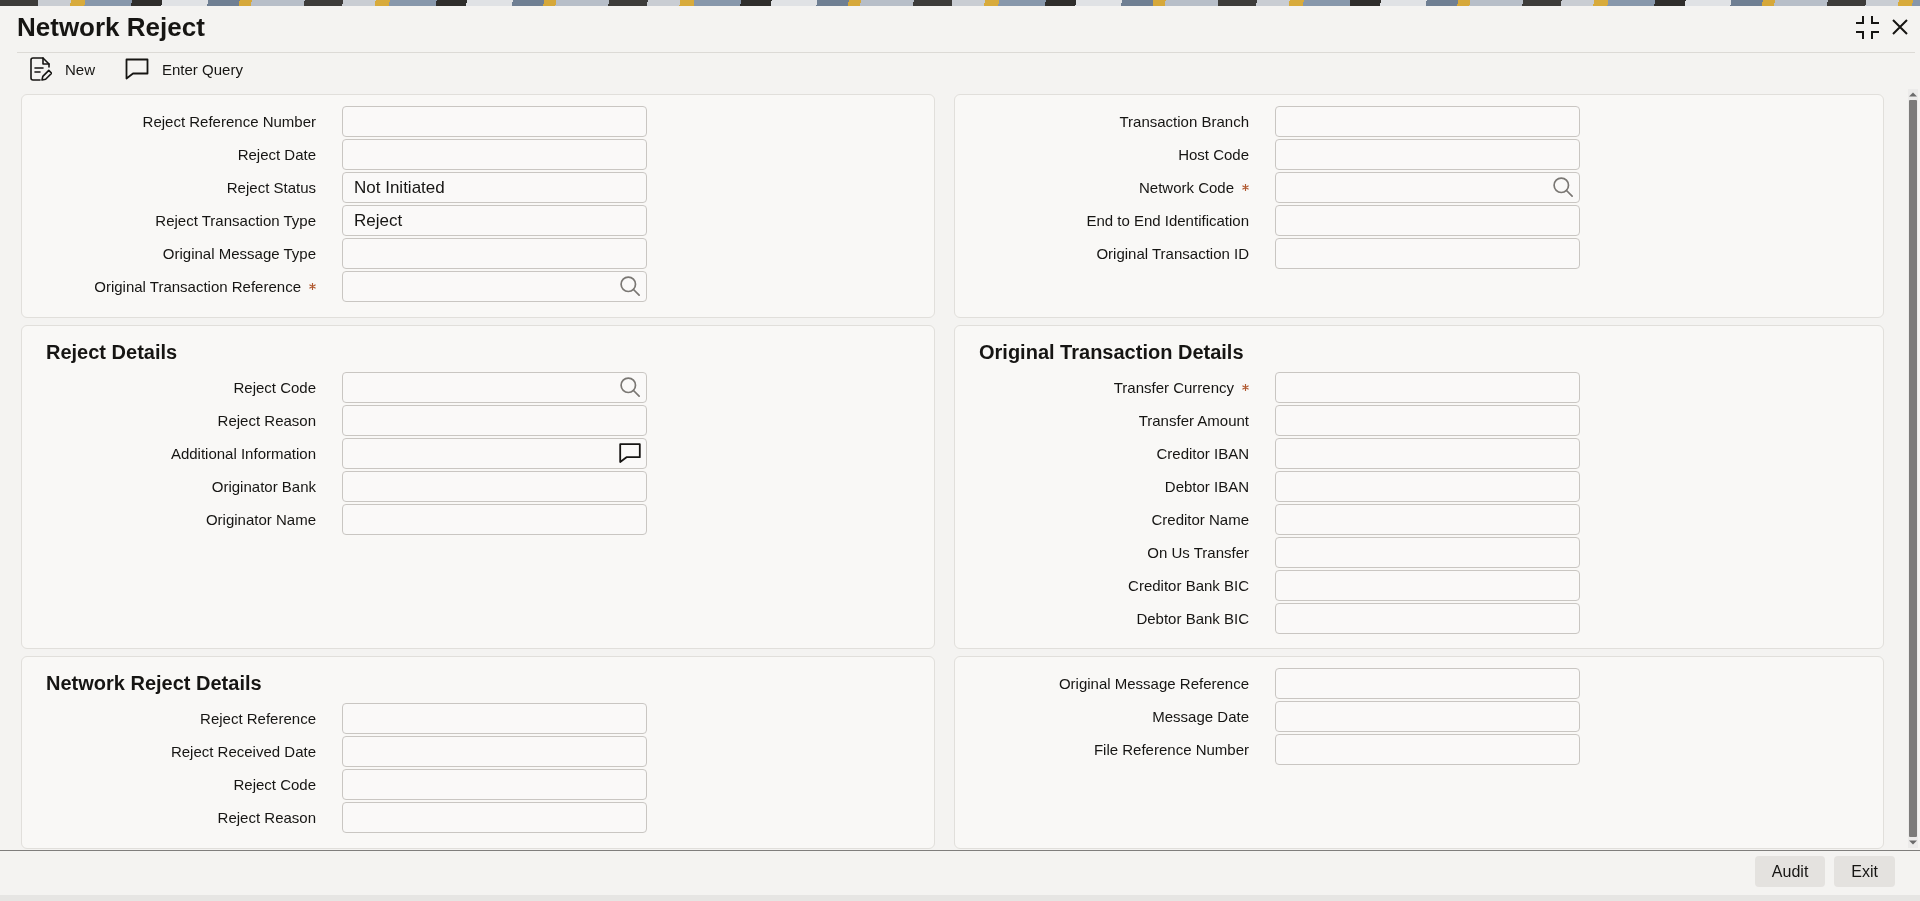 Image resolution: width=1920 pixels, height=901 pixels. What do you see at coordinates (1864, 871) in the screenshot?
I see `footer-button: Exit` at bounding box center [1864, 871].